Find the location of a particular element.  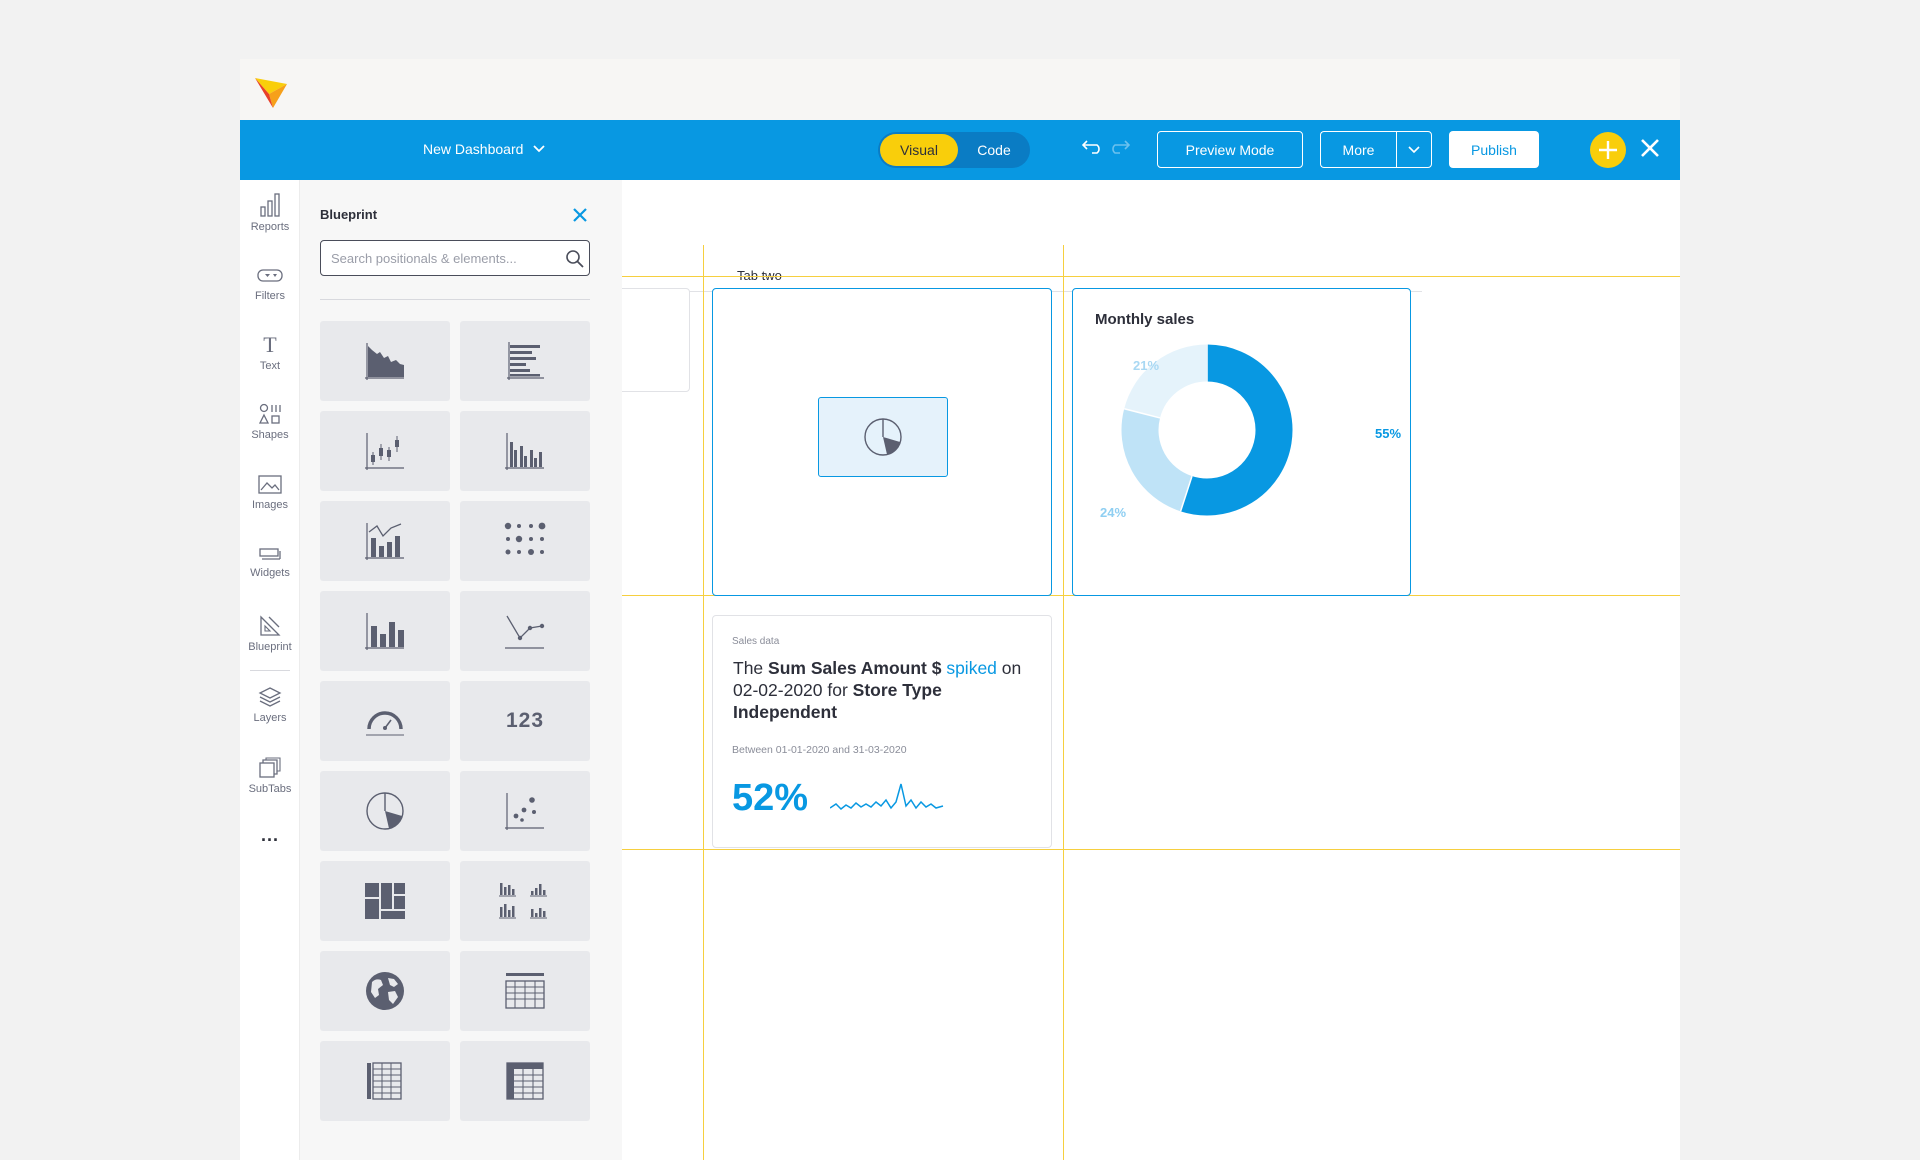

sparkline is located at coordinates (887, 797).